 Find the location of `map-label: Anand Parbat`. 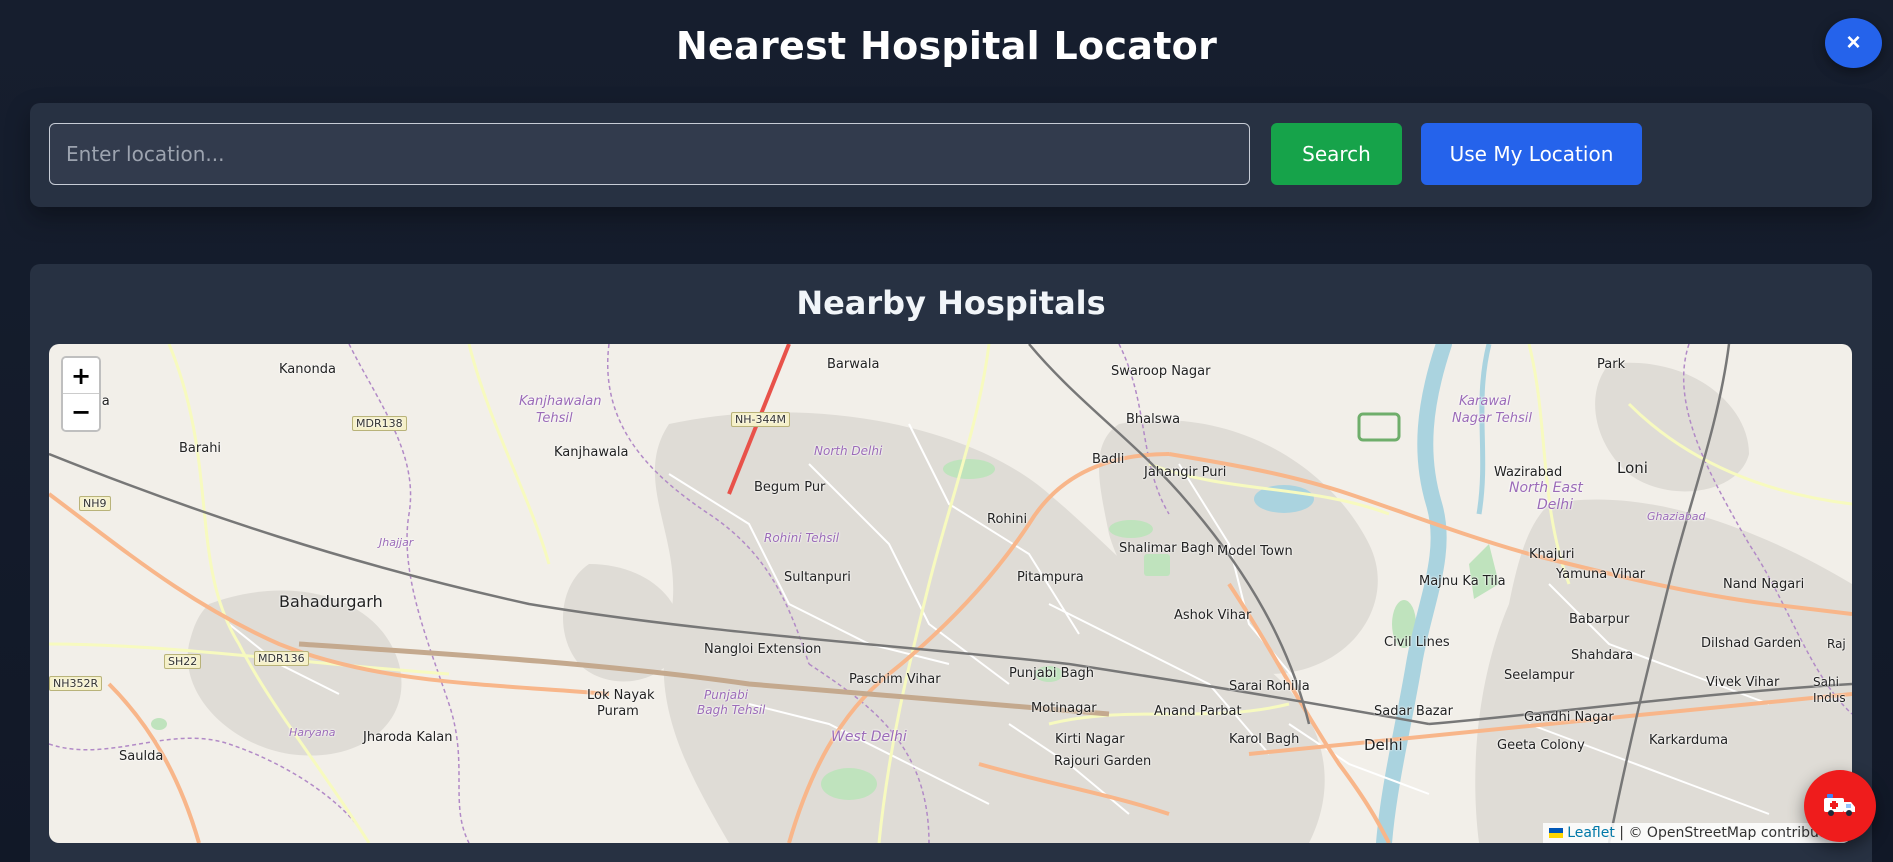

map-label: Anand Parbat is located at coordinates (1198, 711).